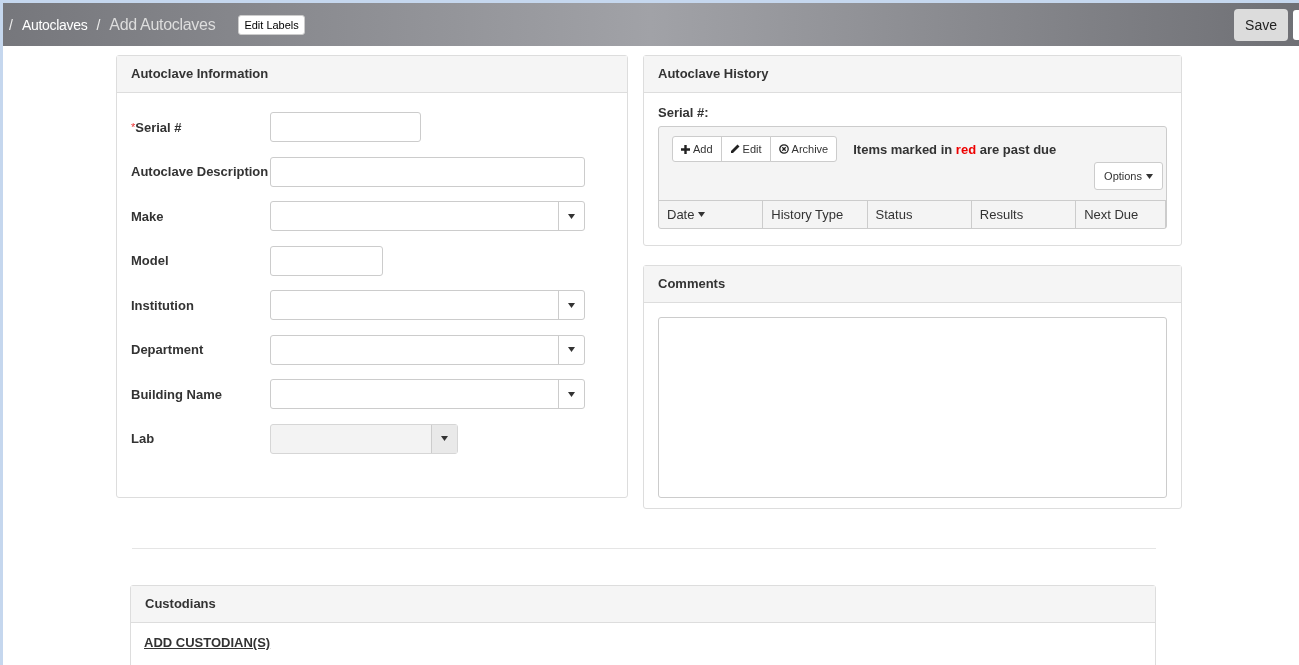 The height and width of the screenshot is (665, 1299). What do you see at coordinates (734, 149) in the screenshot?
I see `pencil-icon` at bounding box center [734, 149].